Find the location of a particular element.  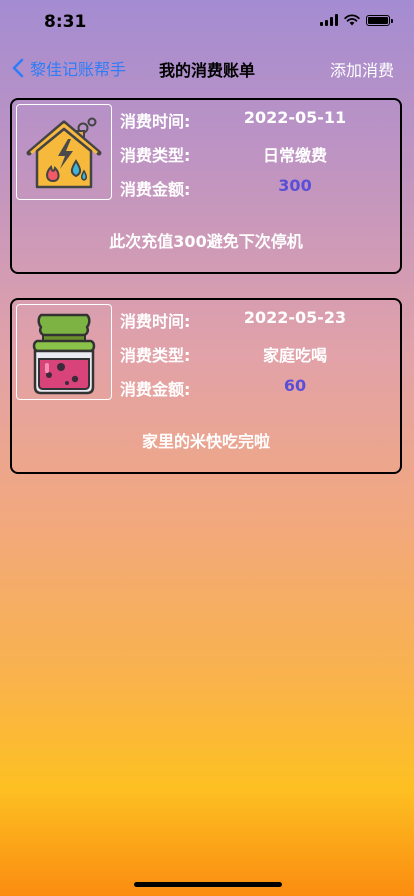

expense-note: 家里的米快吃完啦 is located at coordinates (205, 441).